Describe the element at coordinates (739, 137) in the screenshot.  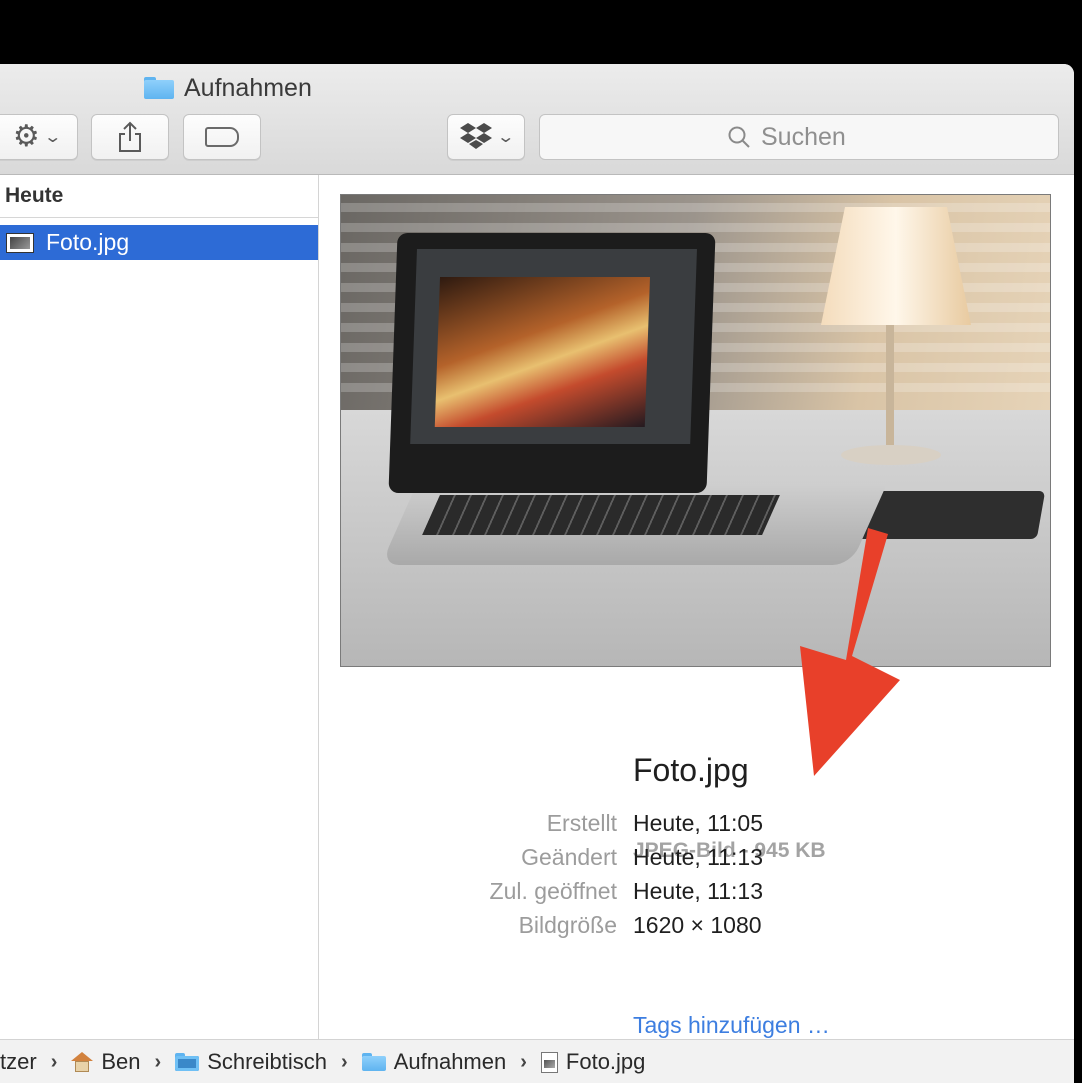
I see `search-icon` at that location.